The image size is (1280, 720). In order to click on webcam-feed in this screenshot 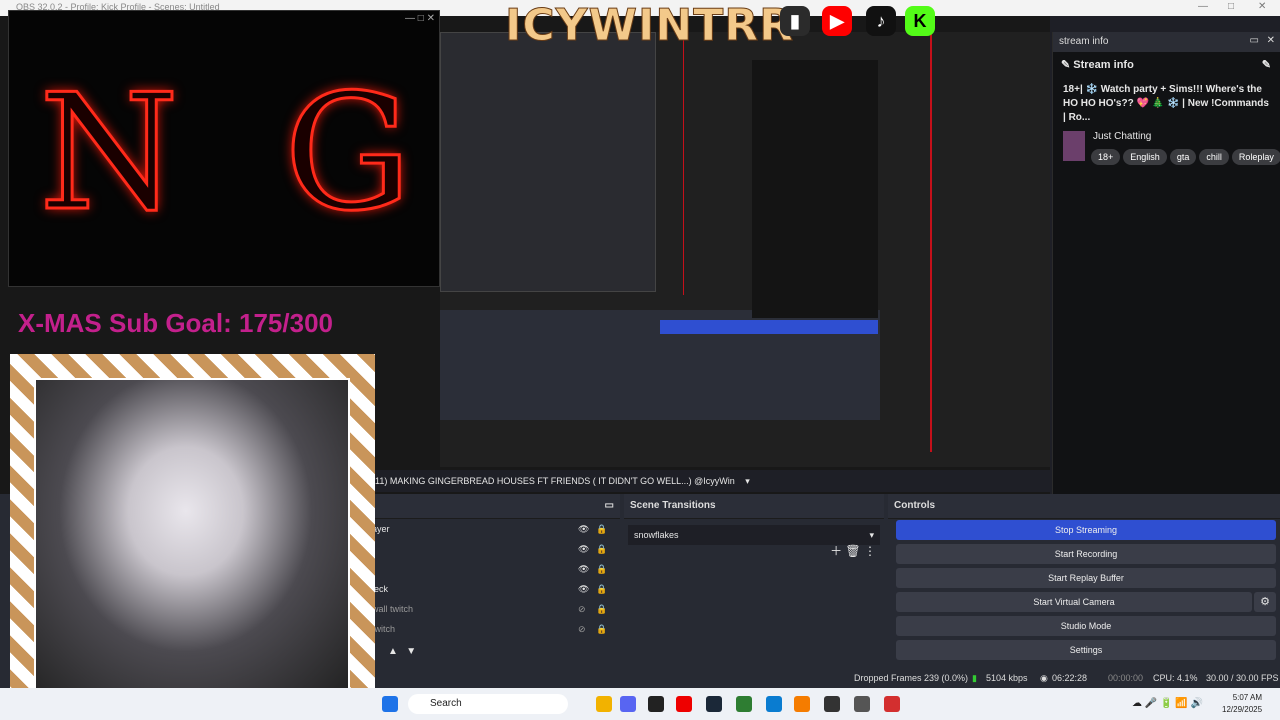, I will do `click(192, 536)`.